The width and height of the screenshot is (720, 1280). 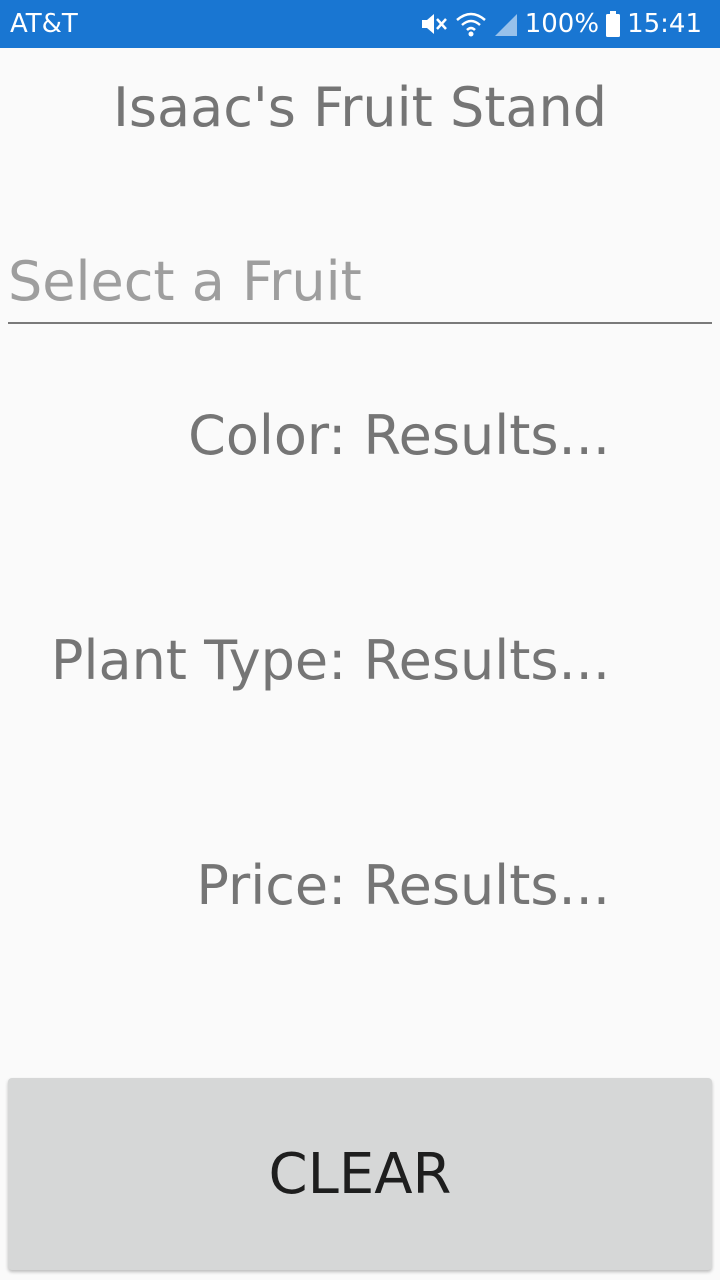 What do you see at coordinates (360, 24) in the screenshot?
I see `status-bar: AT&T 100% 15:41` at bounding box center [360, 24].